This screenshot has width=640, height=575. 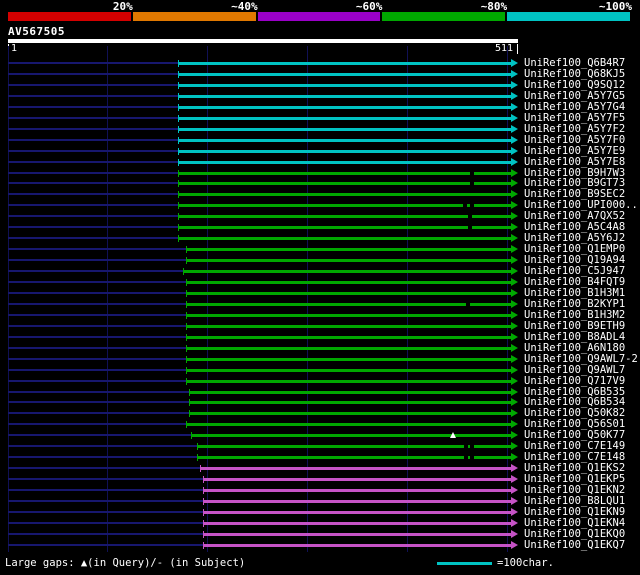 I want to click on hit-label: UniRef100_Q1EKQ7, so click(x=574, y=545).